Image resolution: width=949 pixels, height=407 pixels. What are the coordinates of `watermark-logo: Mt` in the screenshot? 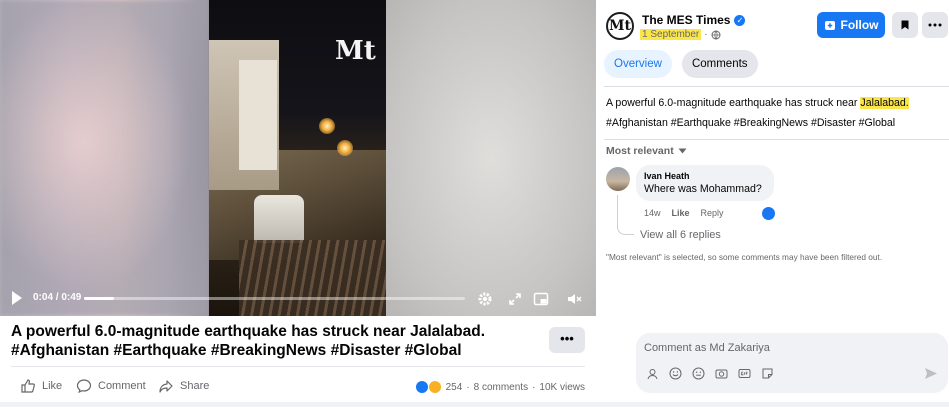 It's located at (355, 51).